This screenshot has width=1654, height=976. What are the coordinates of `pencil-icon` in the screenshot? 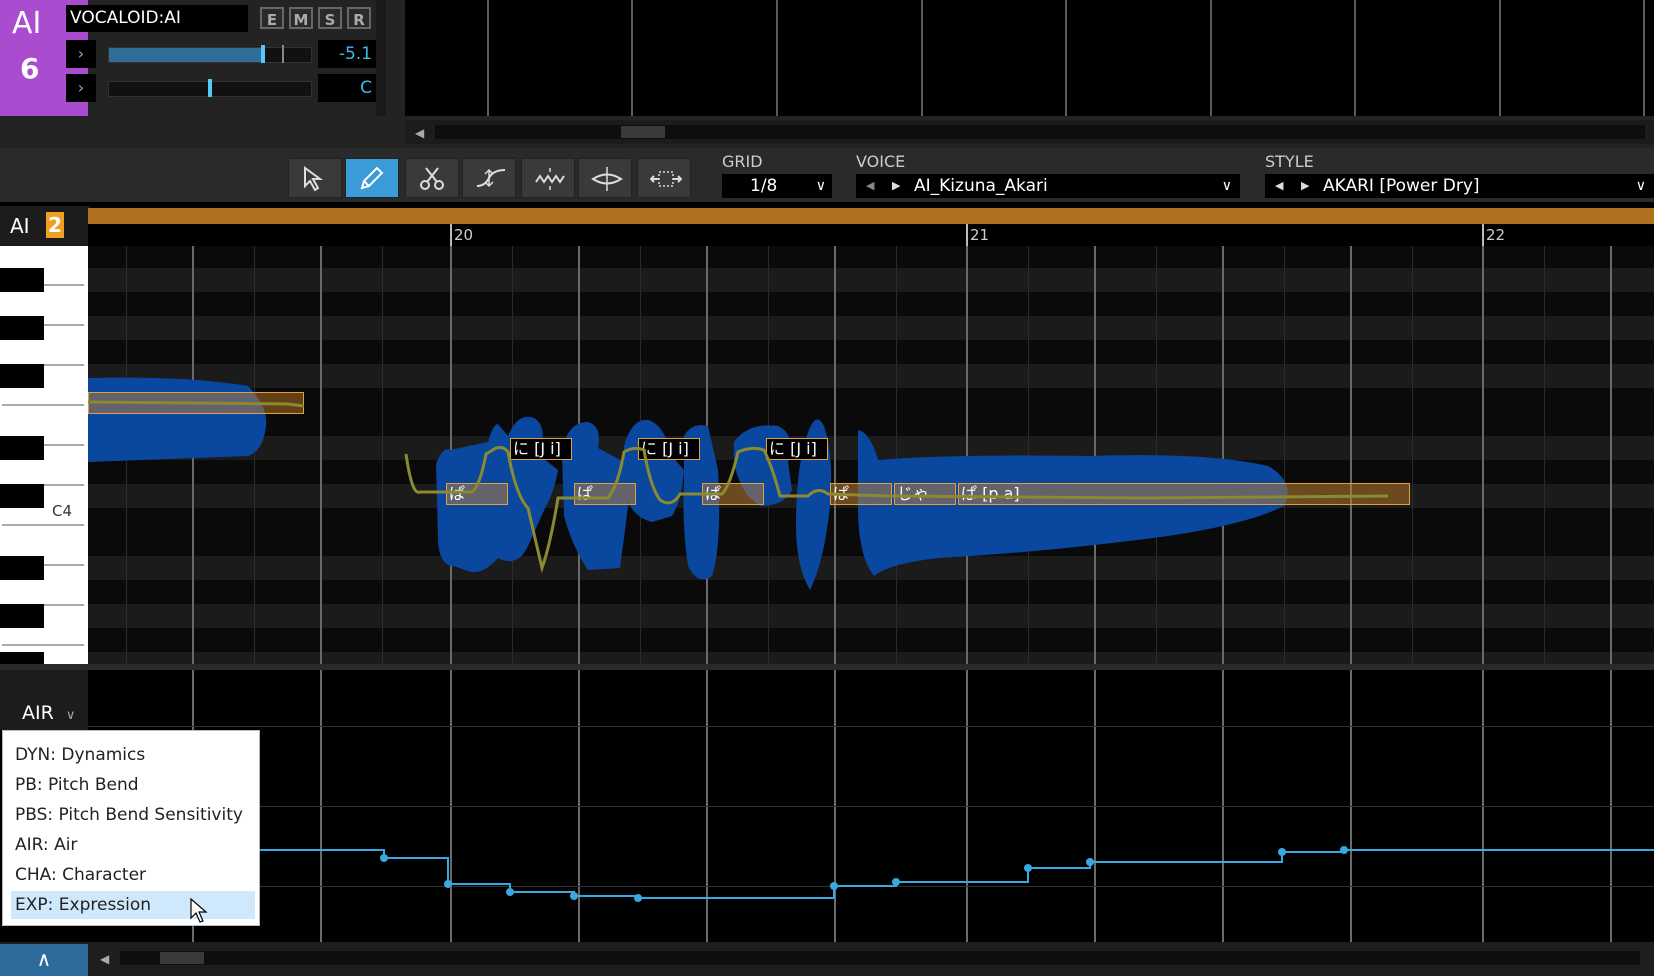 It's located at (372, 178).